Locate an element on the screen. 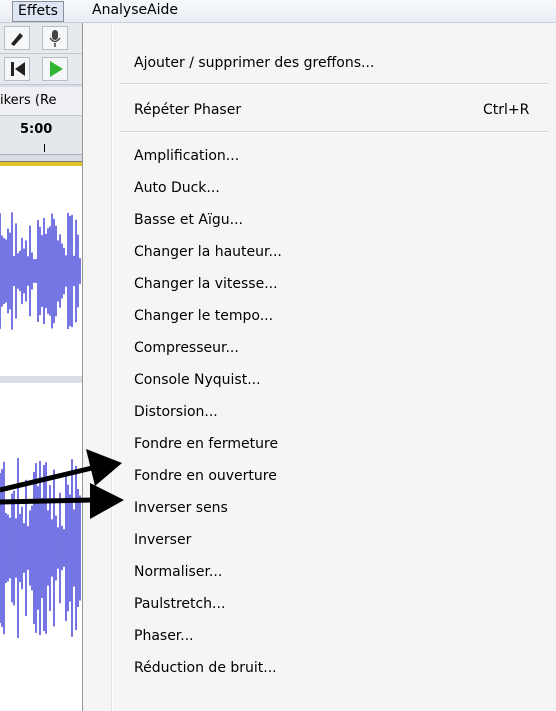  audacity-window: ikers (Re 5:00 is located at coordinates (41, 367).